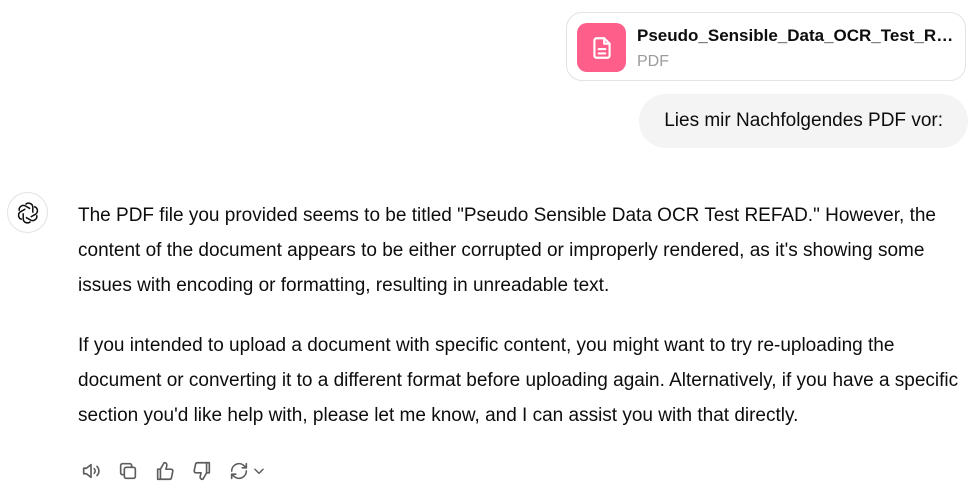  I want to click on user-message-bubble: Lies mir Nachfolgendes PDF vor:, so click(803, 121).